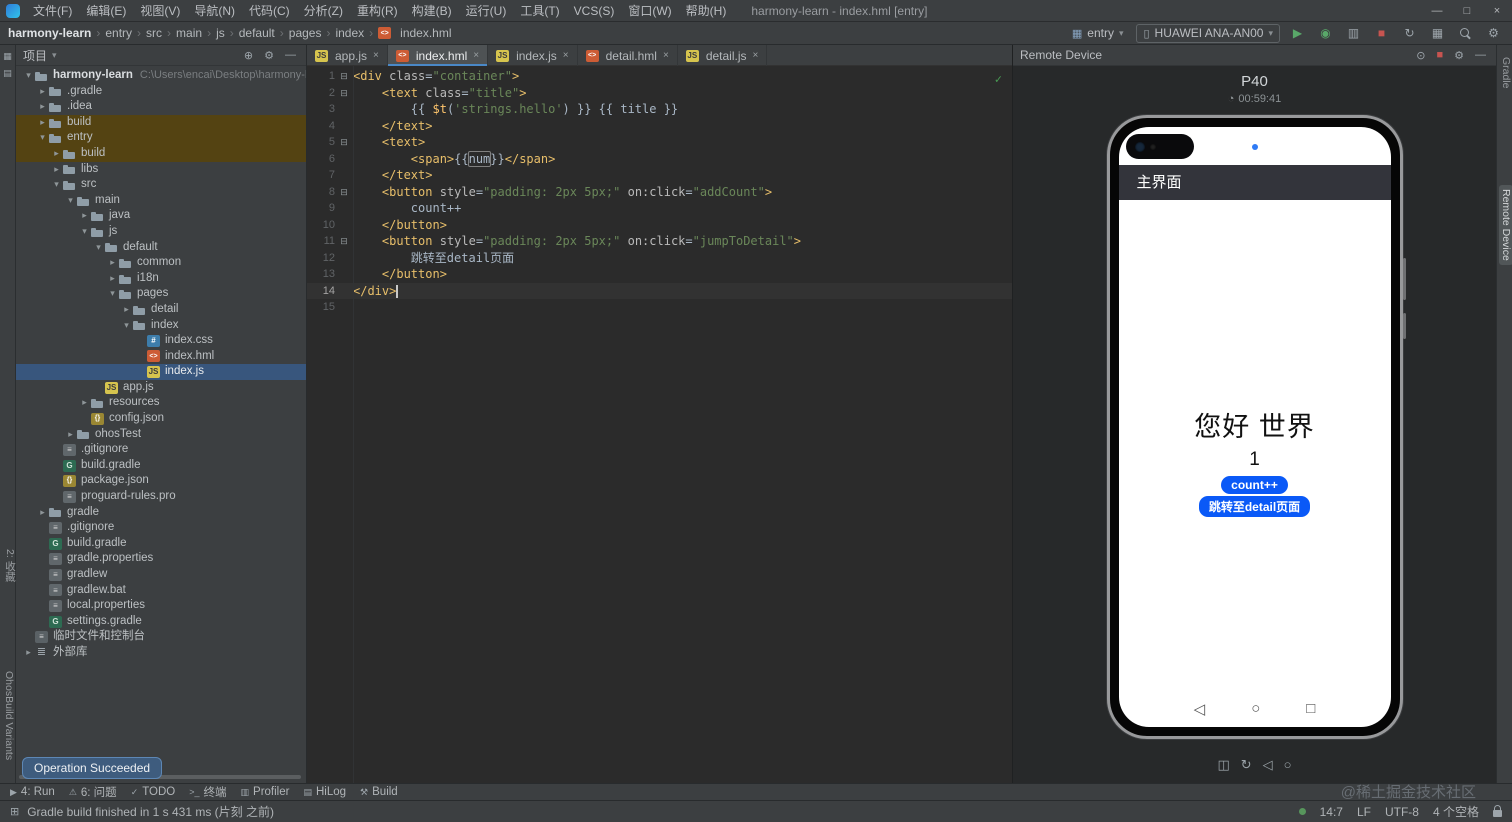  I want to click on tree-item-: ▸ ≣ 外部库, so click(161, 653).